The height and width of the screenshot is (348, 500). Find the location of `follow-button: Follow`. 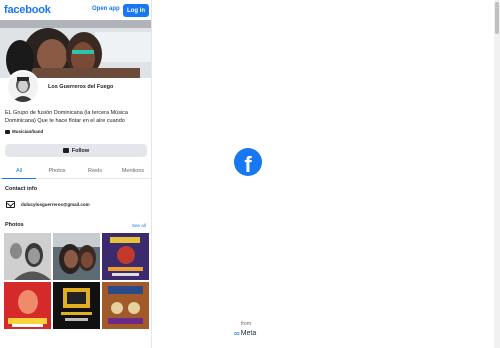

follow-button: Follow is located at coordinates (76, 150).